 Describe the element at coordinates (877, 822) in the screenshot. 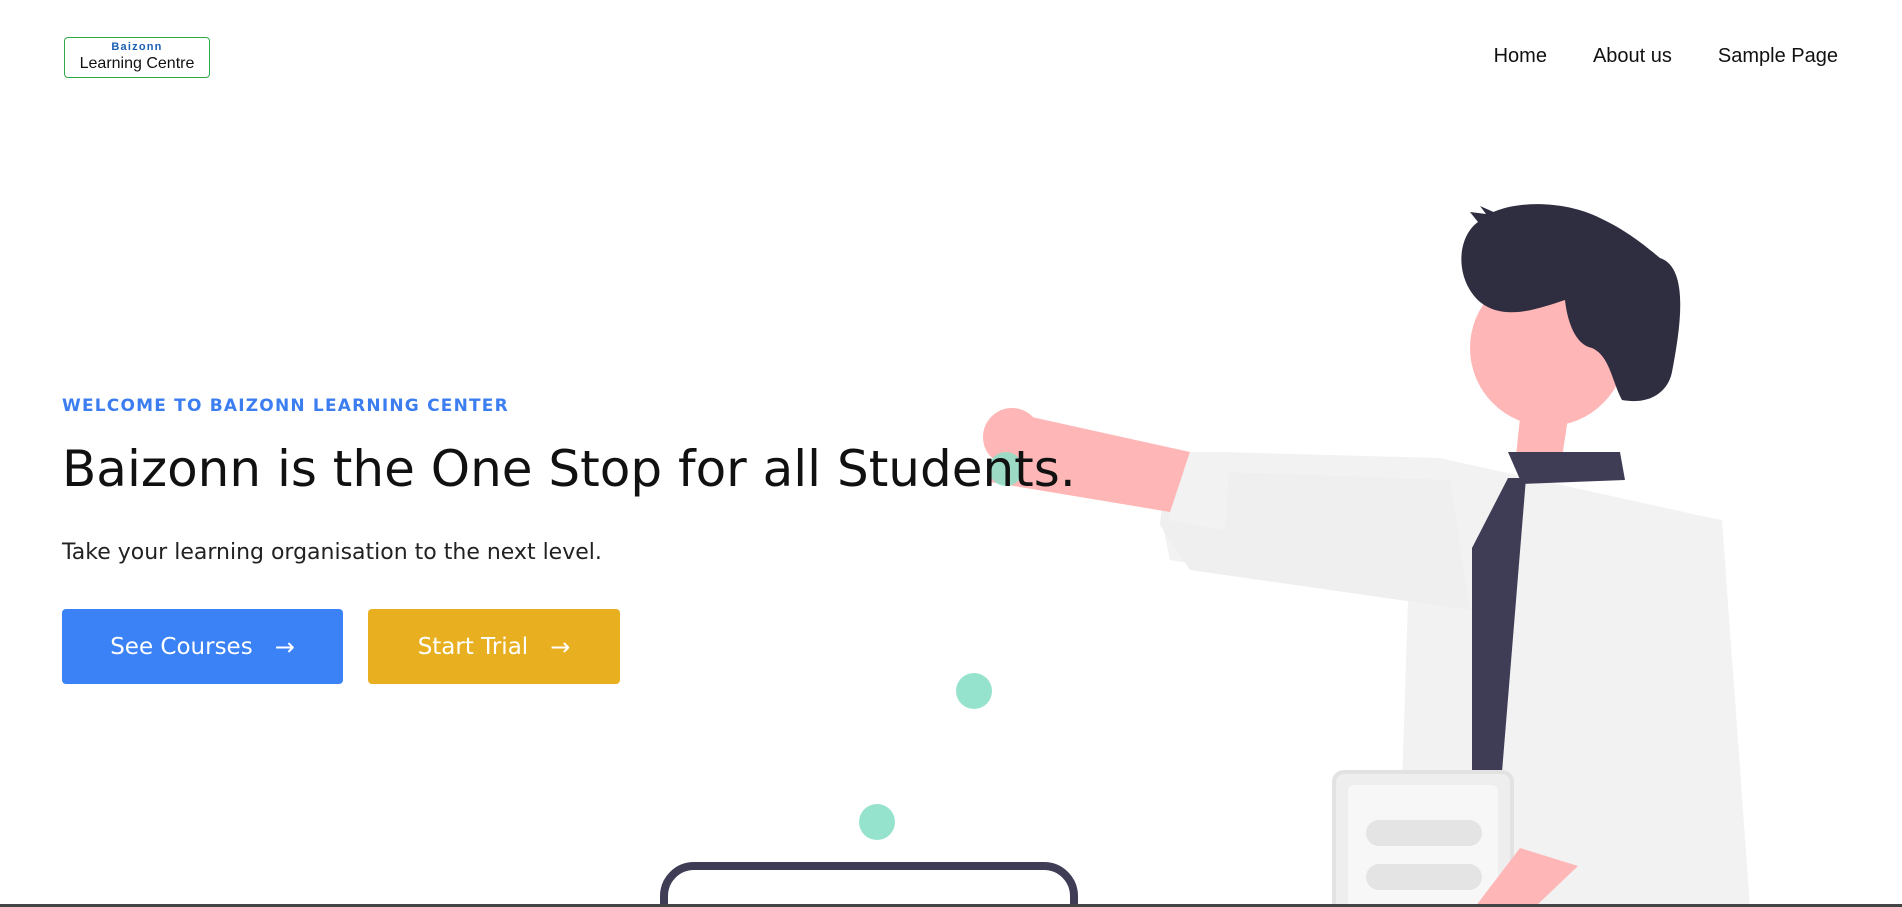

I see `dot-bottom` at that location.